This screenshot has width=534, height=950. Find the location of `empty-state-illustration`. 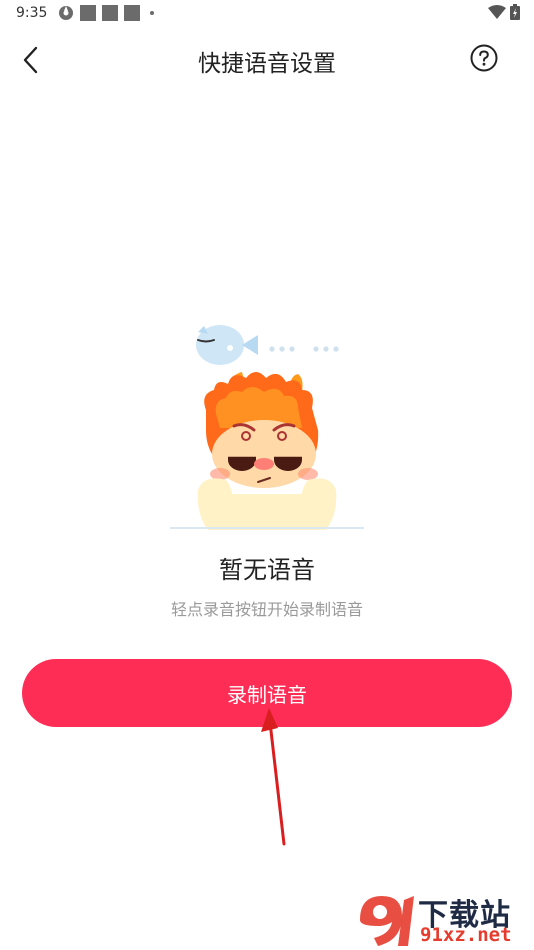

empty-state-illustration is located at coordinates (267, 424).